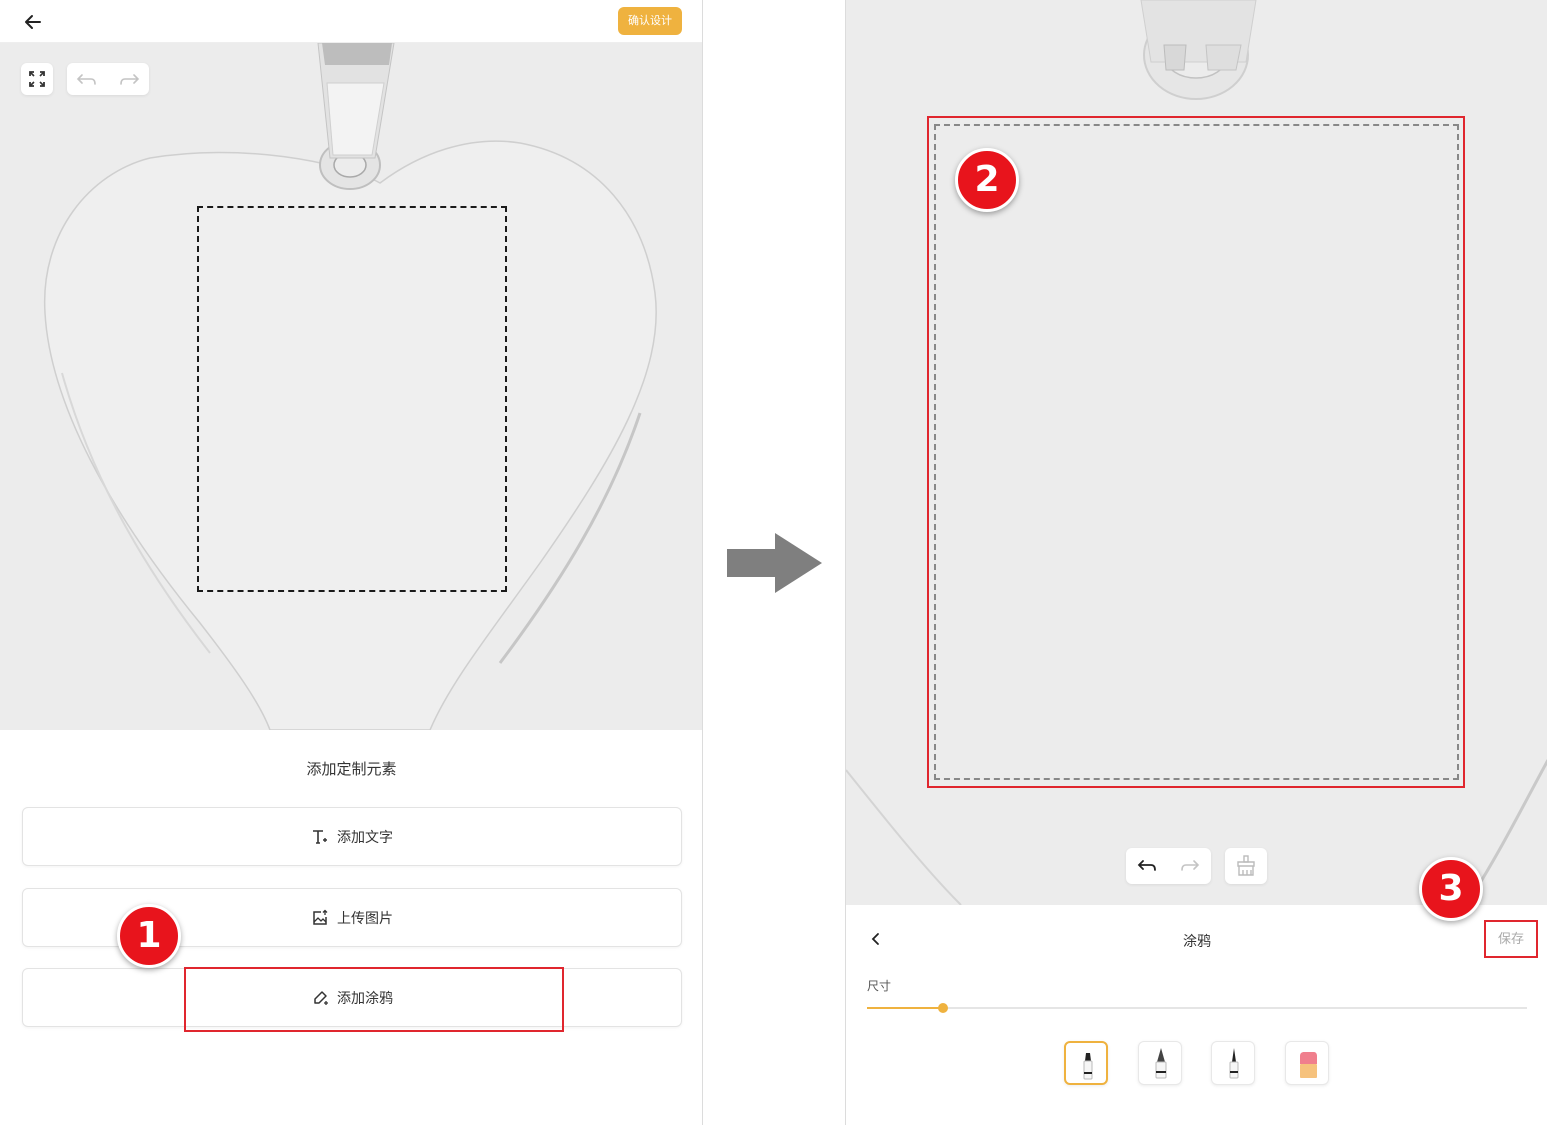 The height and width of the screenshot is (1125, 1547). I want to click on marker-pen-button, so click(1086, 1063).